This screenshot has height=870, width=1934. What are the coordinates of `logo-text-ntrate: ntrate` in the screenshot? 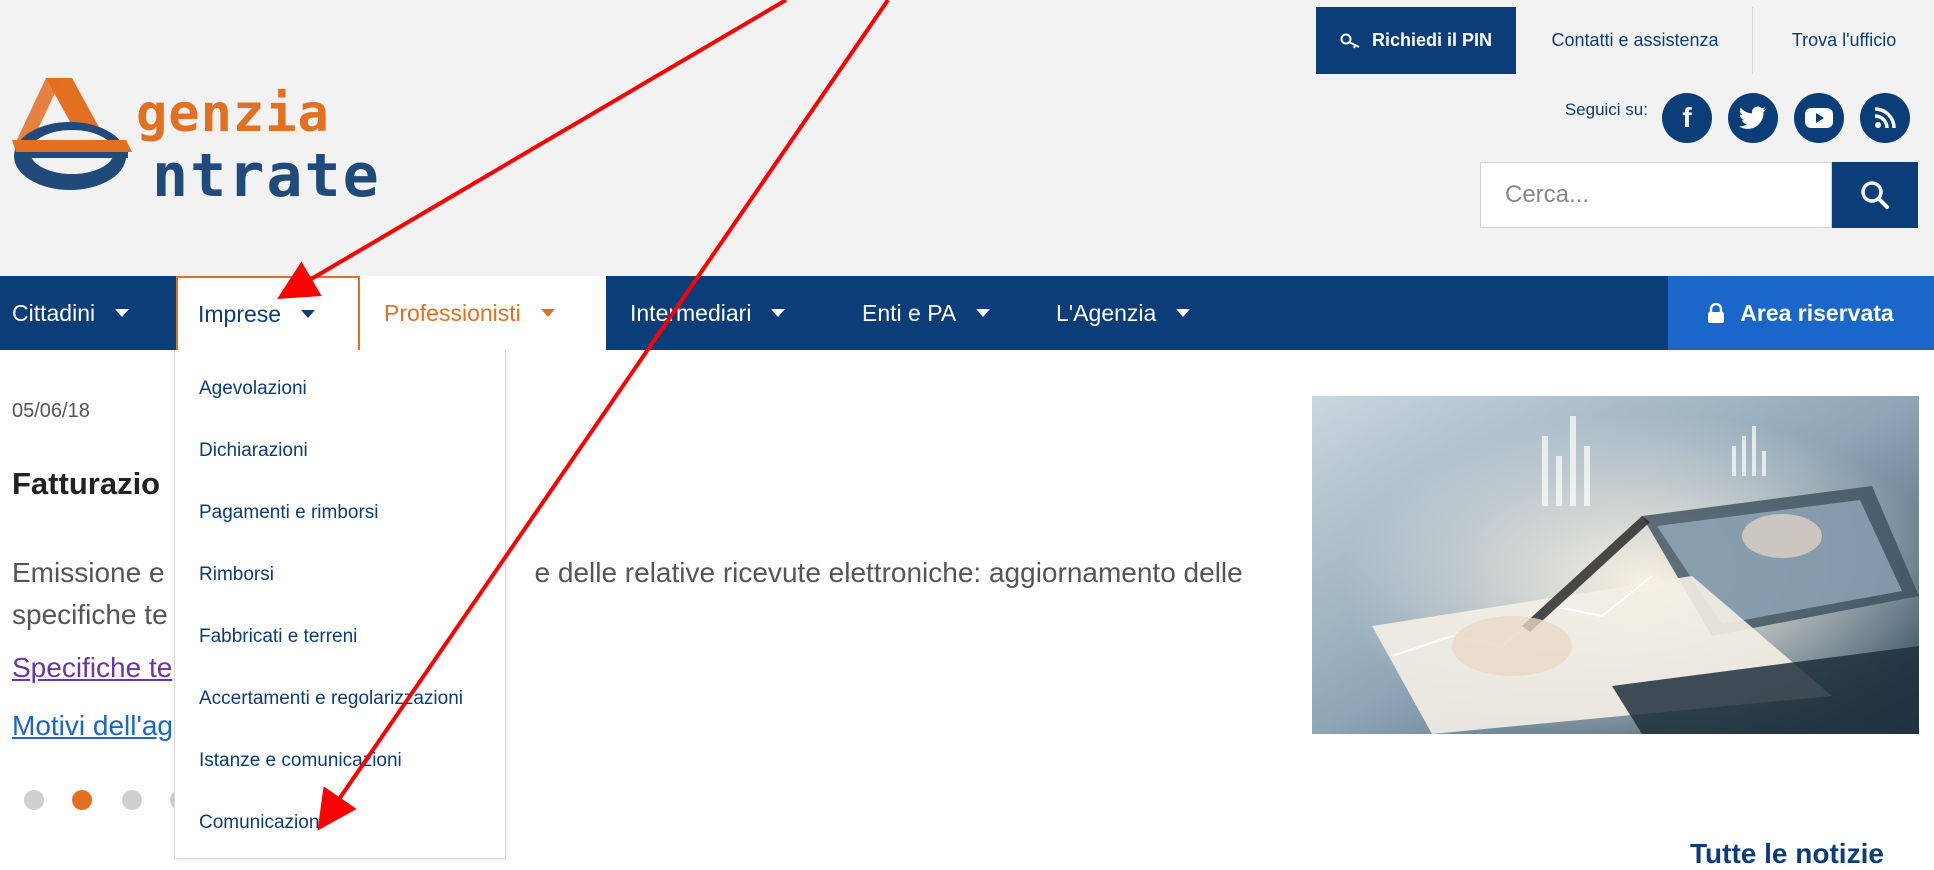 It's located at (266, 176).